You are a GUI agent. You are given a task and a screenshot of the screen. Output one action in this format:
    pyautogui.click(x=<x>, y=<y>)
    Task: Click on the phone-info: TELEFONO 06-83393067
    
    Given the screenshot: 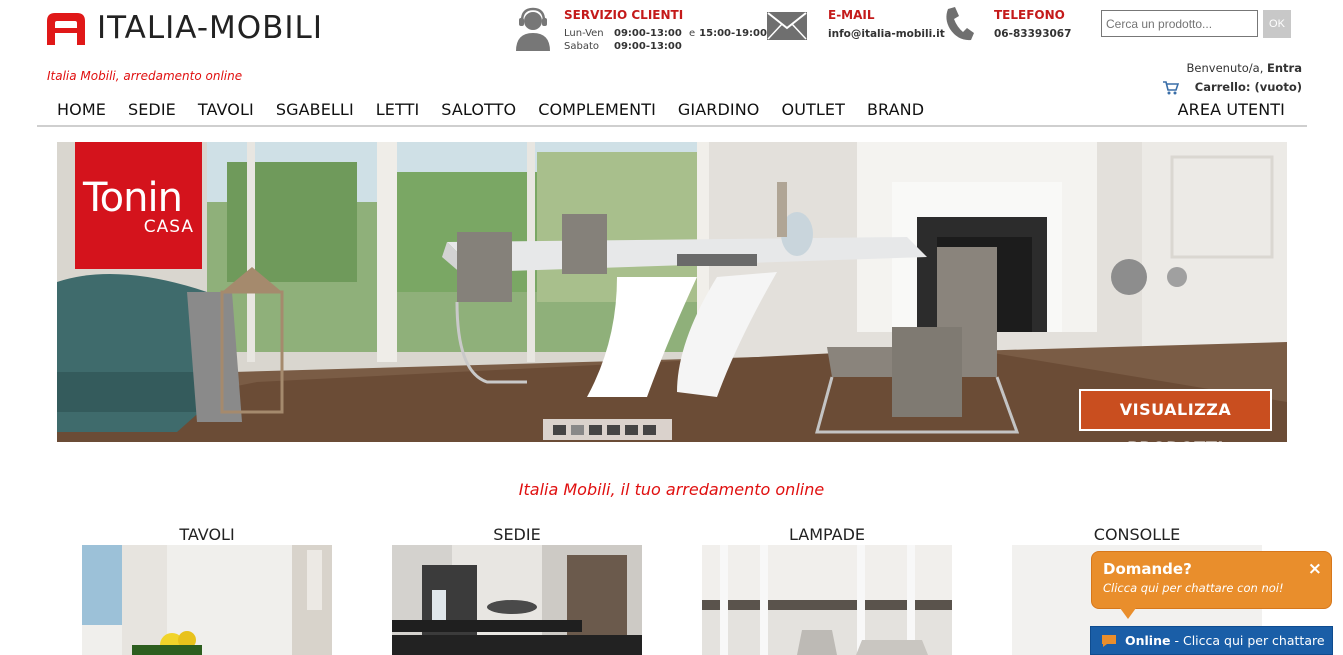 What is the action you would take?
    pyautogui.click(x=1007, y=24)
    